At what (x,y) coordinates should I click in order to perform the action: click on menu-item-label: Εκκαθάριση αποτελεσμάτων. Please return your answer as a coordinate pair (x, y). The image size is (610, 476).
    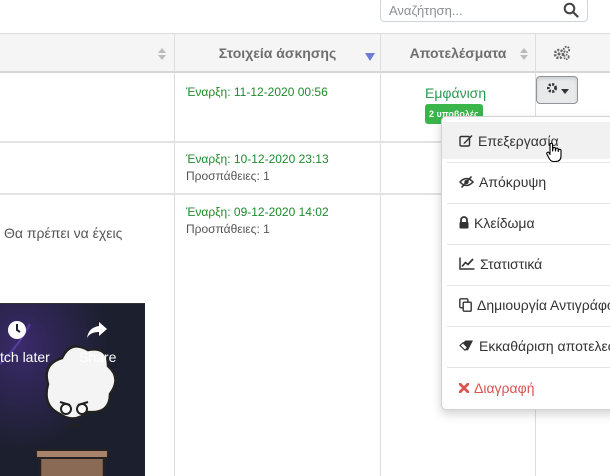
    Looking at the image, I should click on (544, 345).